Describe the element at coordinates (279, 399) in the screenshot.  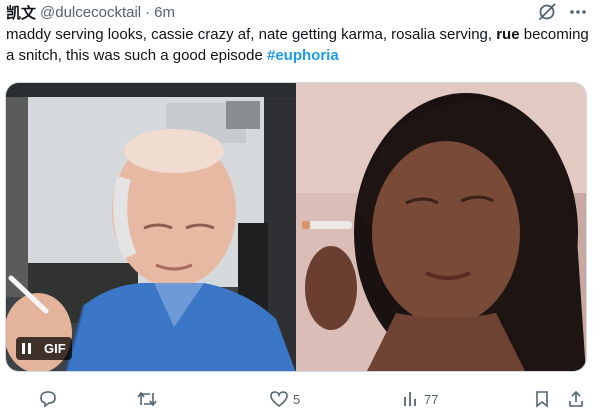
I see `heart-icon` at that location.